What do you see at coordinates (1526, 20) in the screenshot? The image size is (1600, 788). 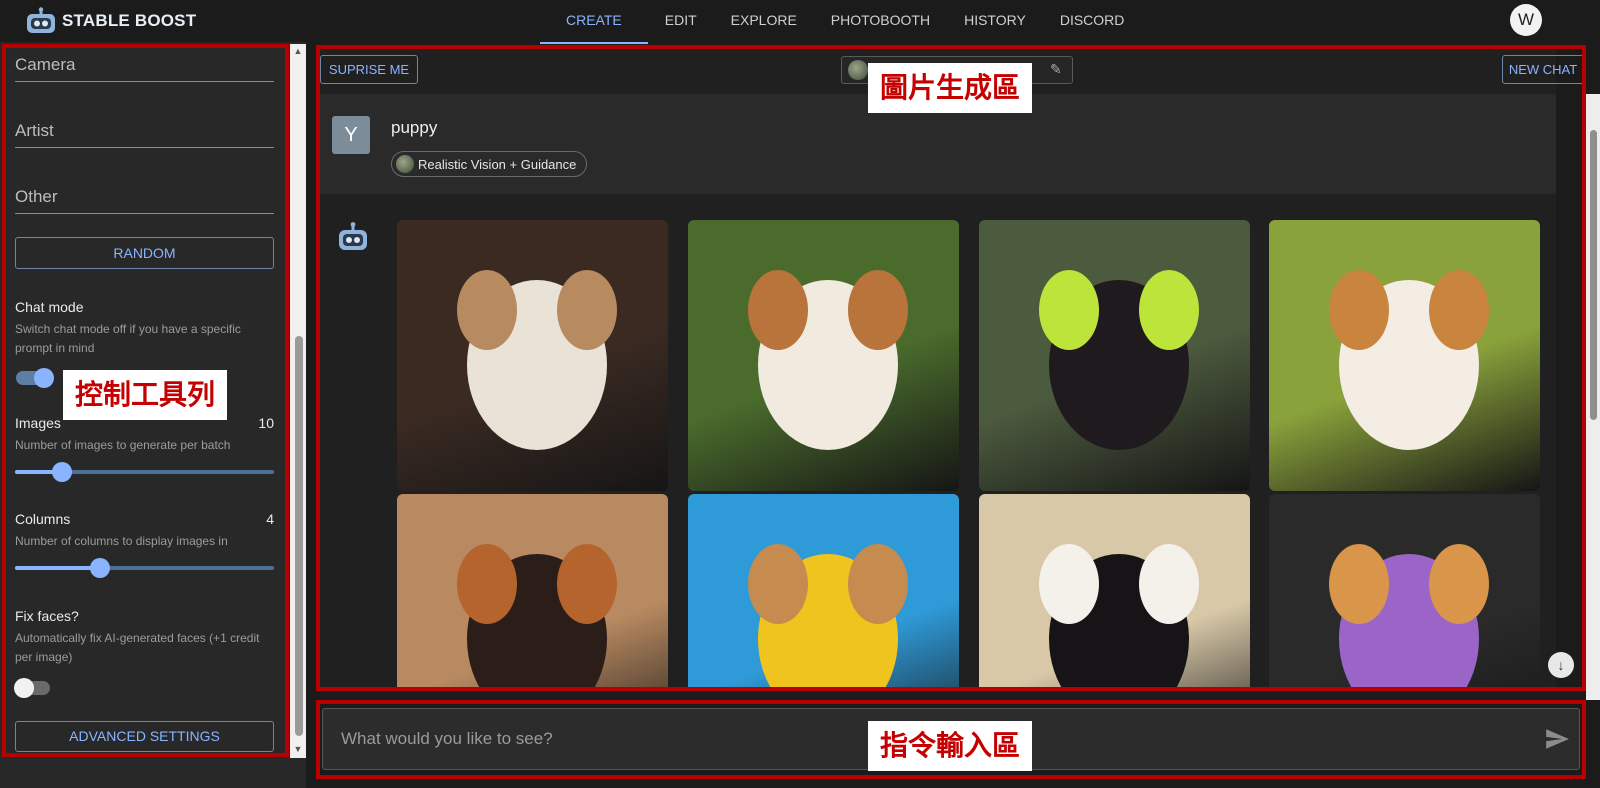 I see `user-avatar: W` at bounding box center [1526, 20].